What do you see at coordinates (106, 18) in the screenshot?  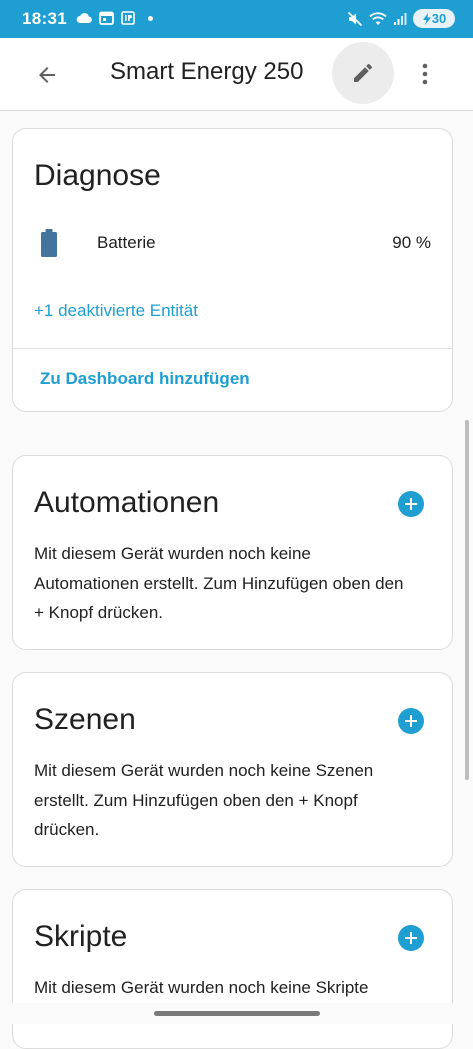 I see `calendar-icon` at bounding box center [106, 18].